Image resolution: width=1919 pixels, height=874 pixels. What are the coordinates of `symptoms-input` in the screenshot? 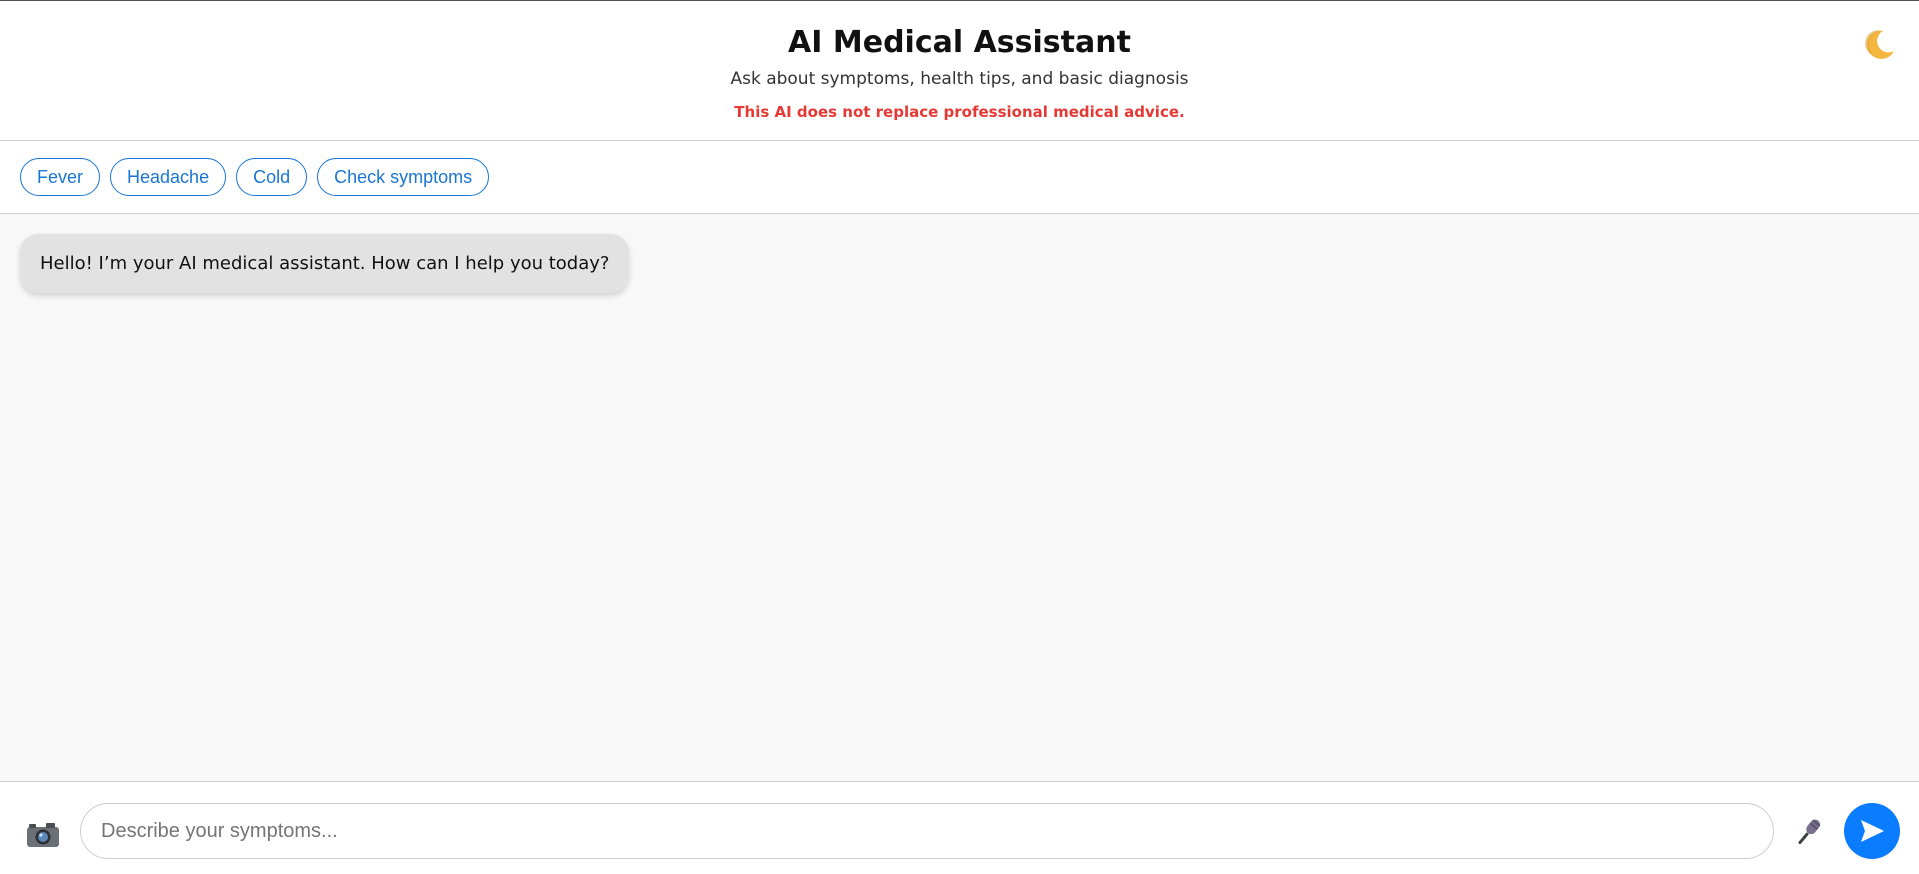 It's located at (927, 831).